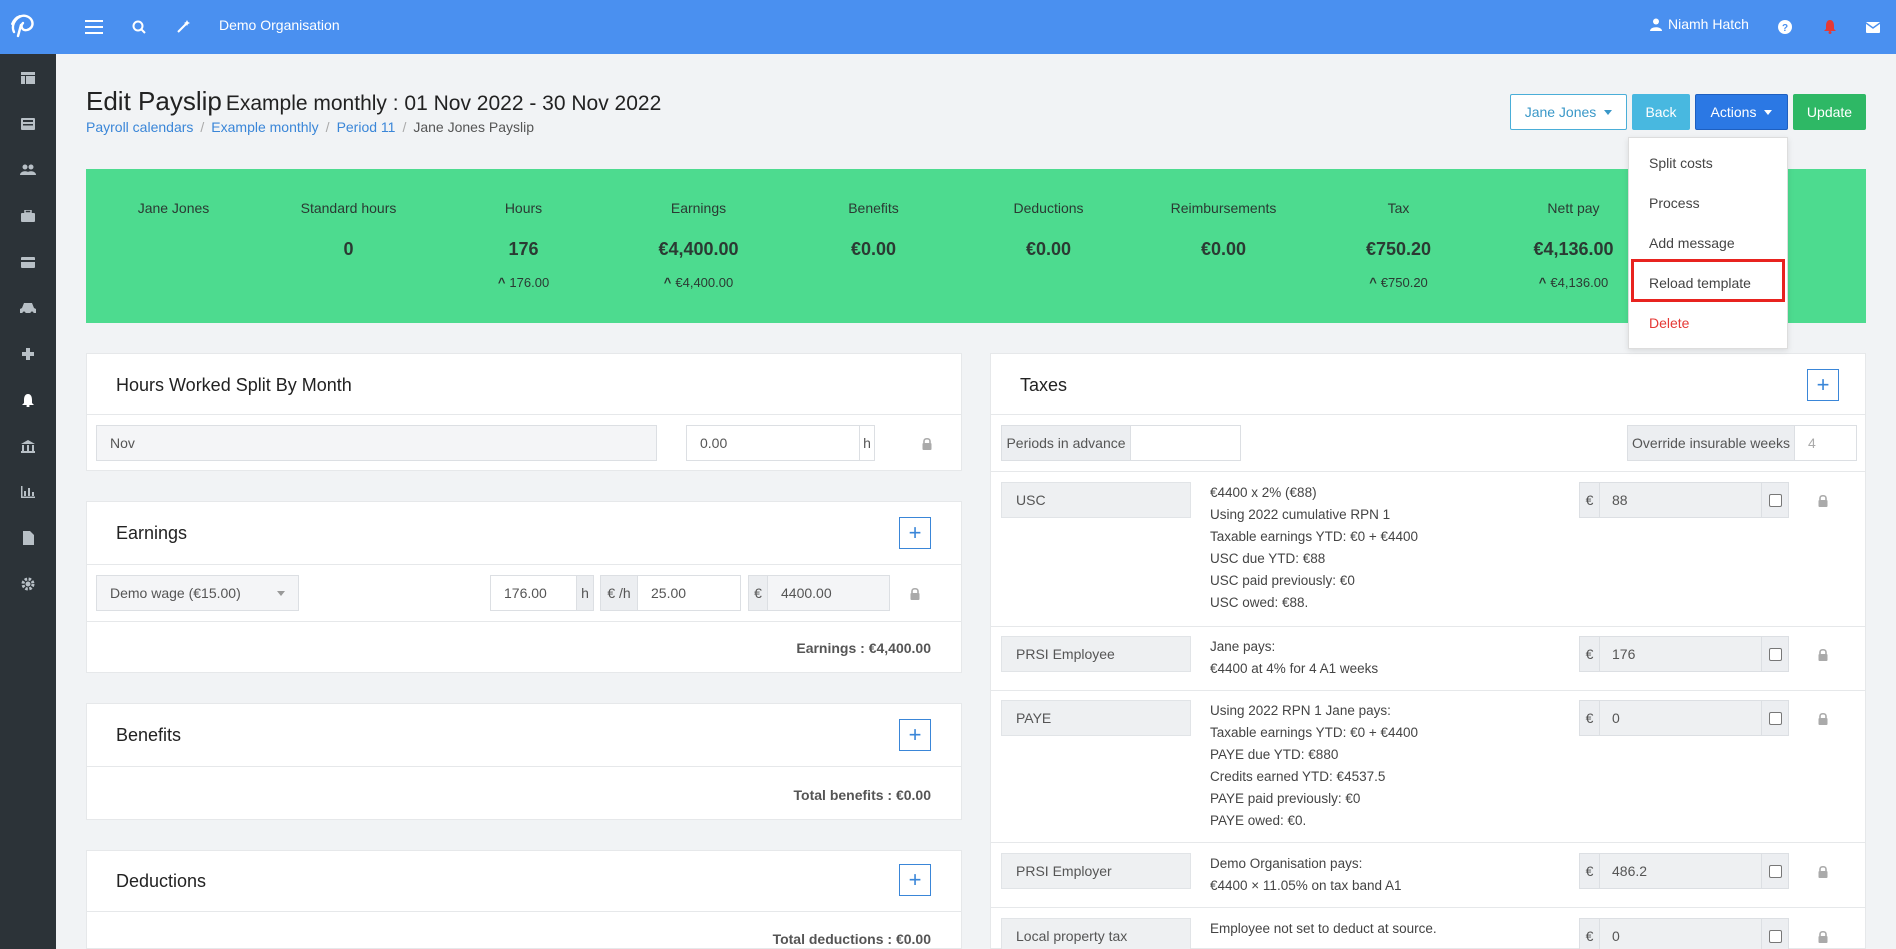 This screenshot has width=1896, height=949. What do you see at coordinates (28, 262) in the screenshot?
I see `sidebar-card-icon` at bounding box center [28, 262].